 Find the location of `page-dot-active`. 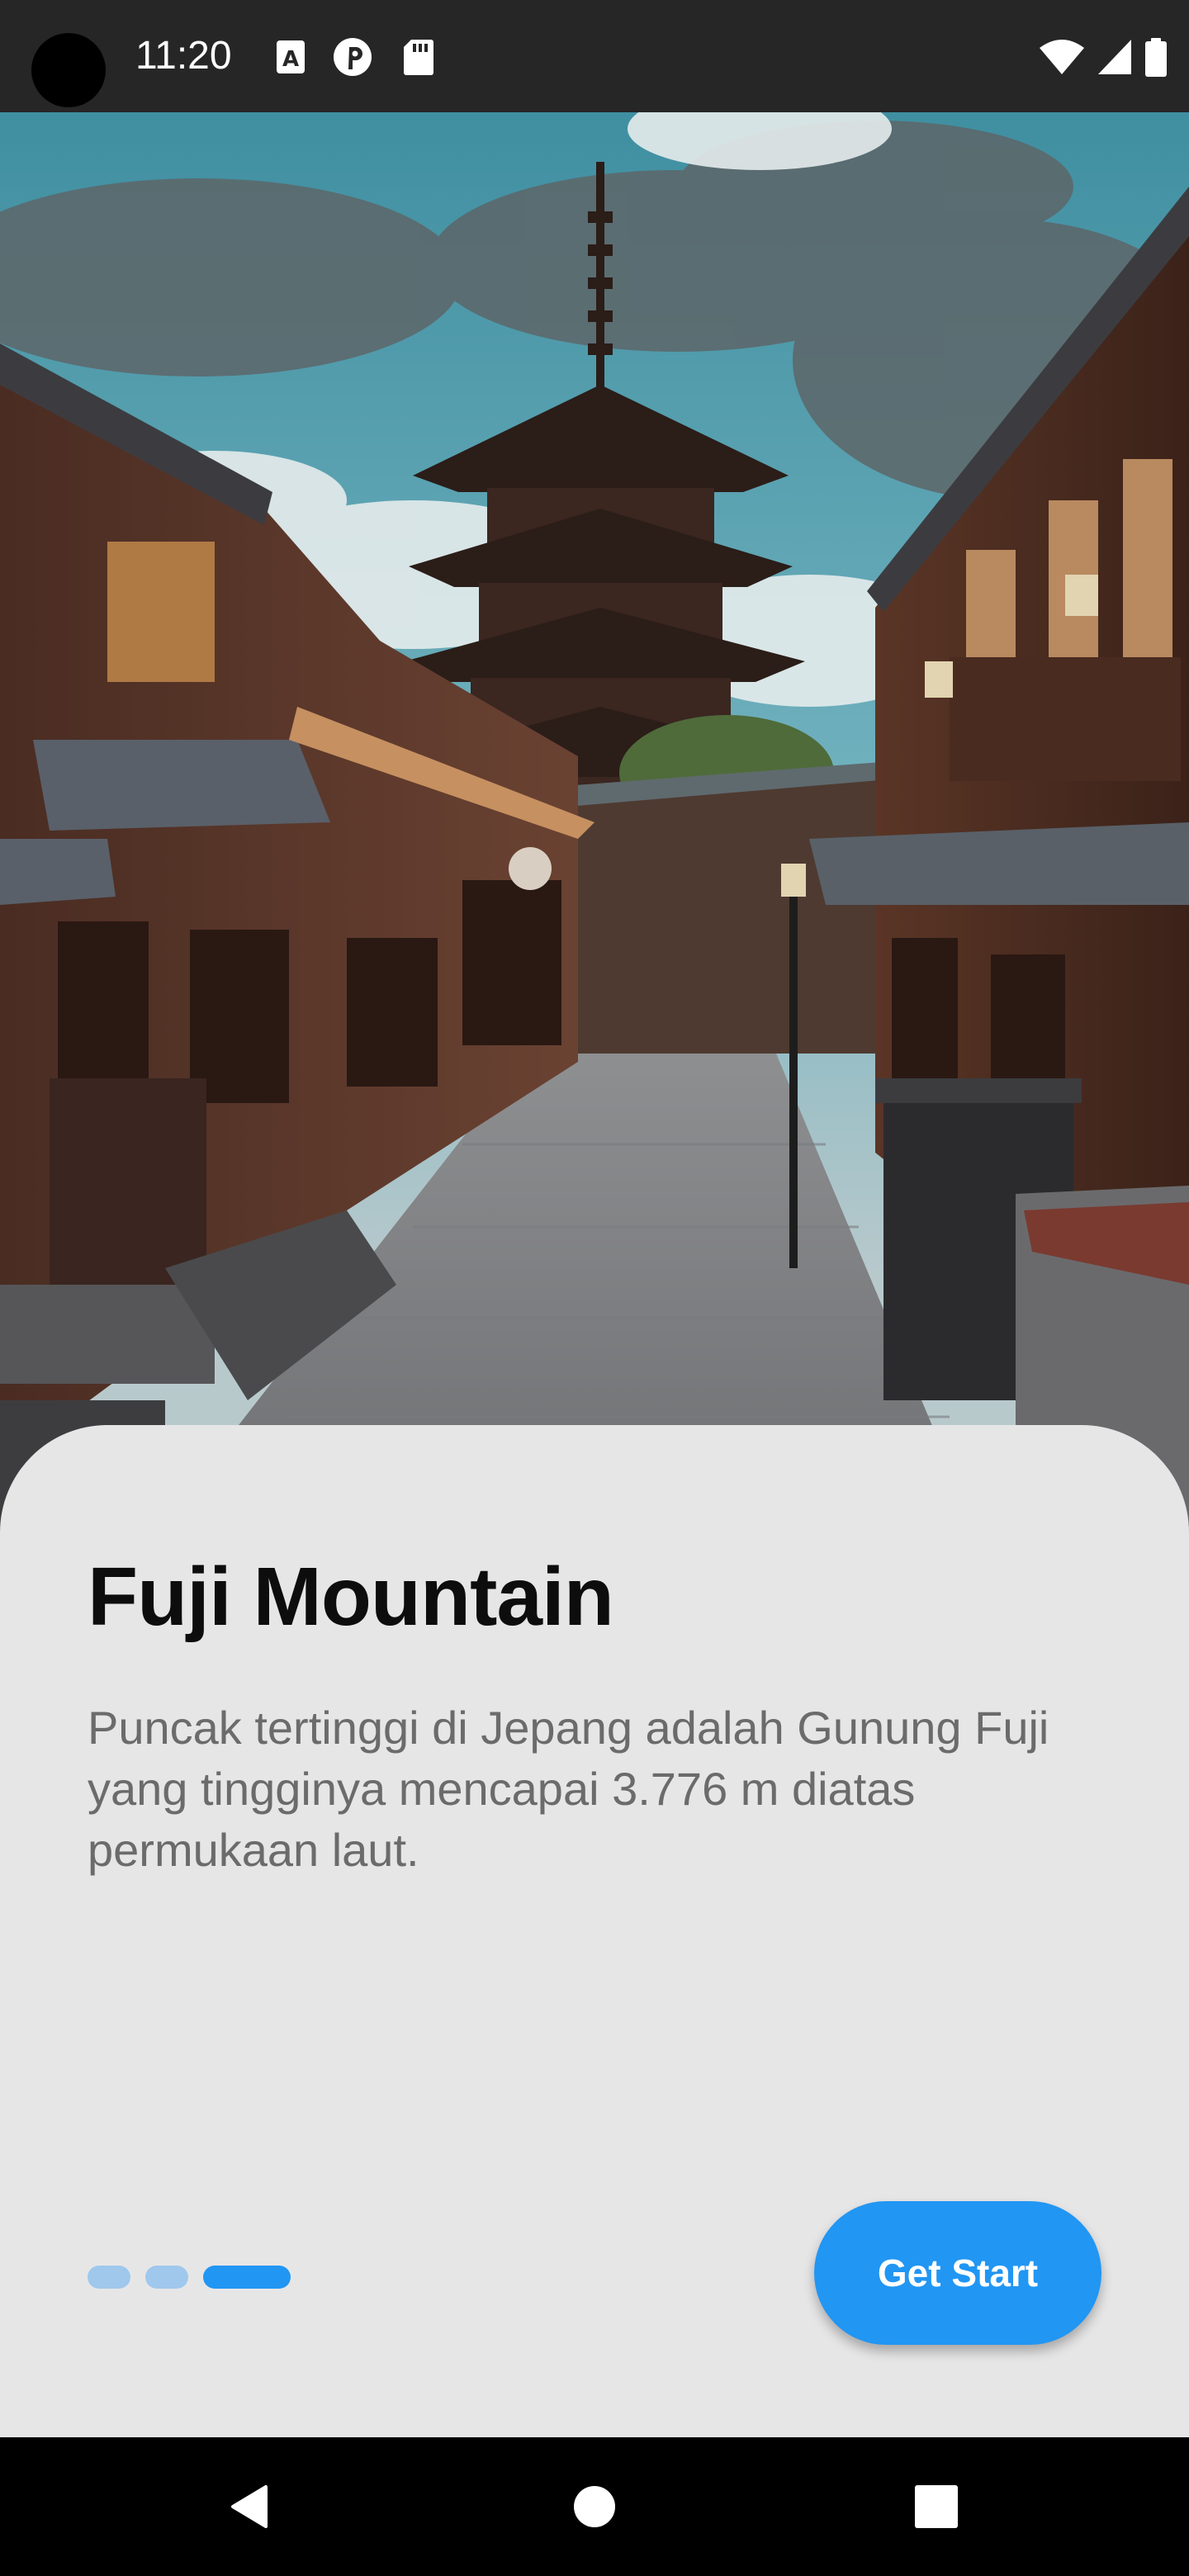

page-dot-active is located at coordinates (247, 2277).